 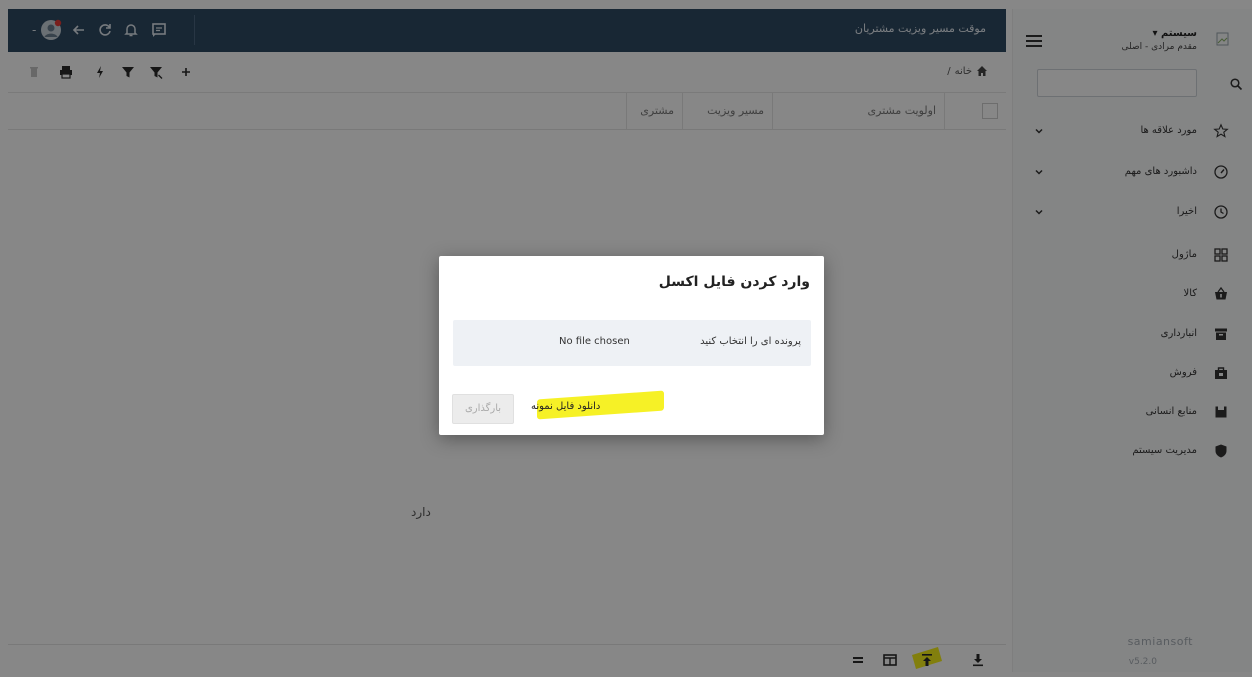 I want to click on file-picker-status: No file chosen, so click(x=594, y=341).